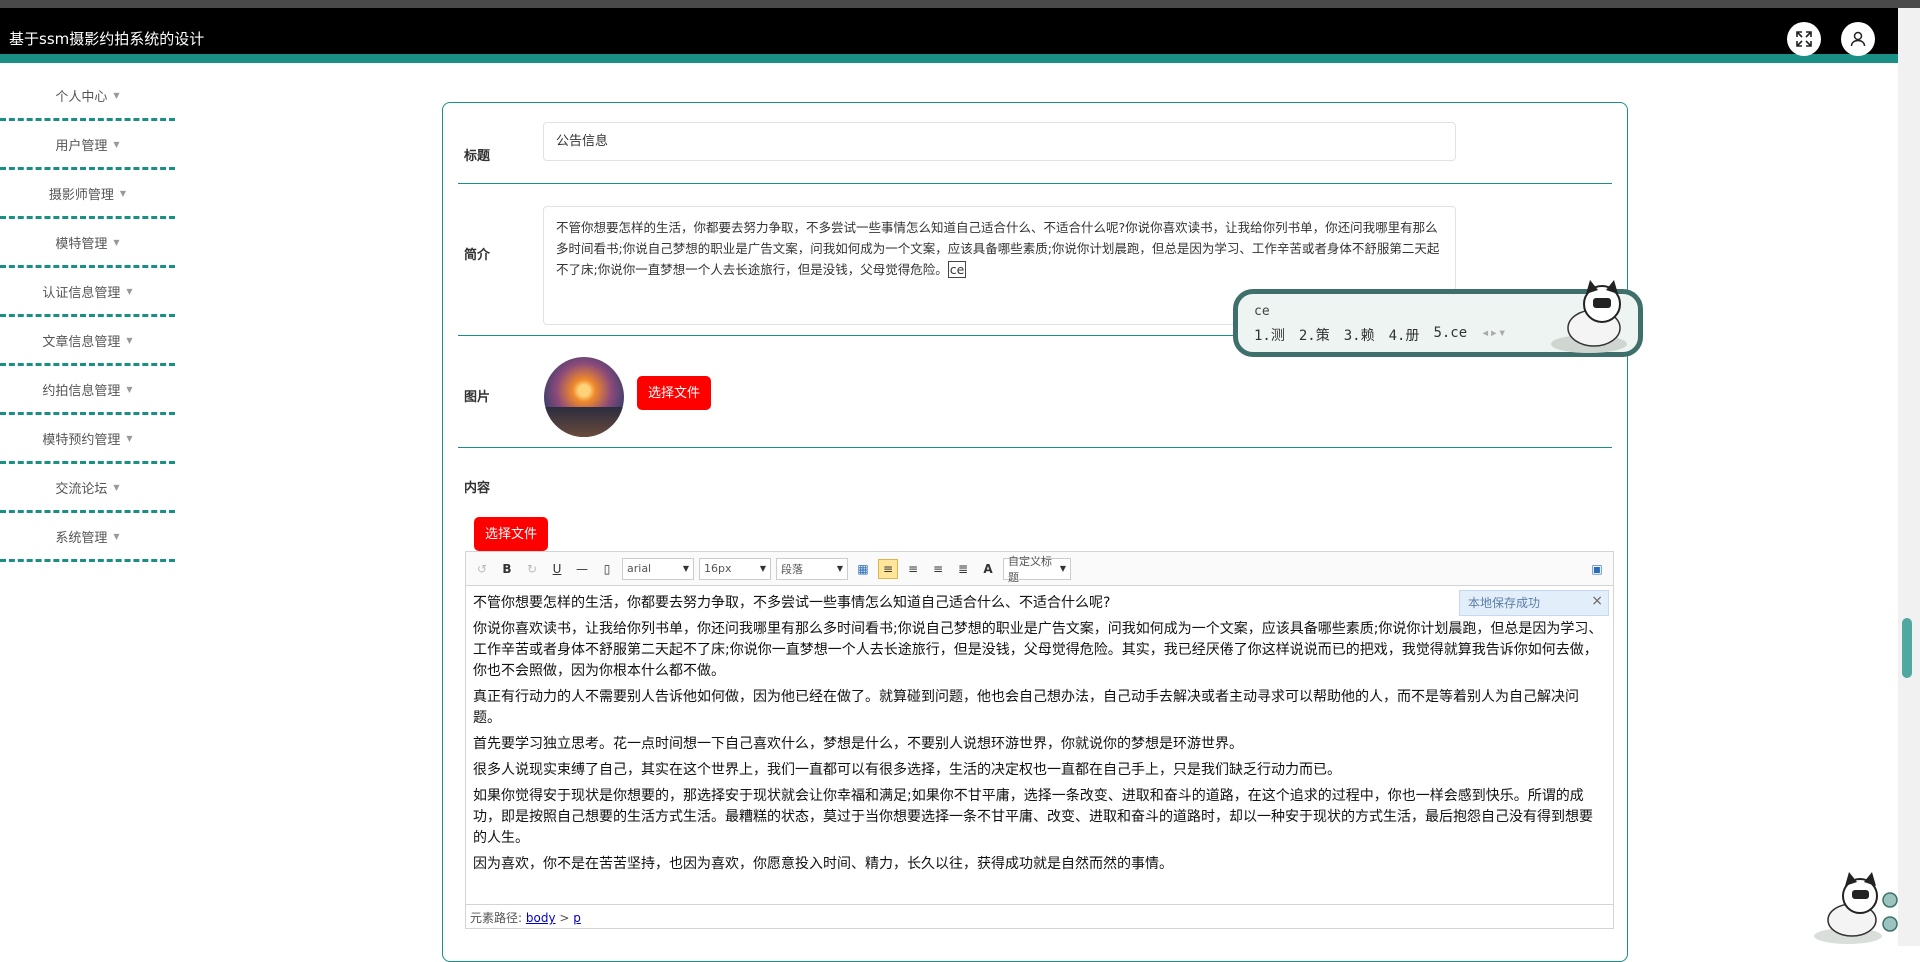 Image resolution: width=1920 pixels, height=962 pixels. I want to click on custom-title-select: 自定义标题 ▼, so click(1037, 569).